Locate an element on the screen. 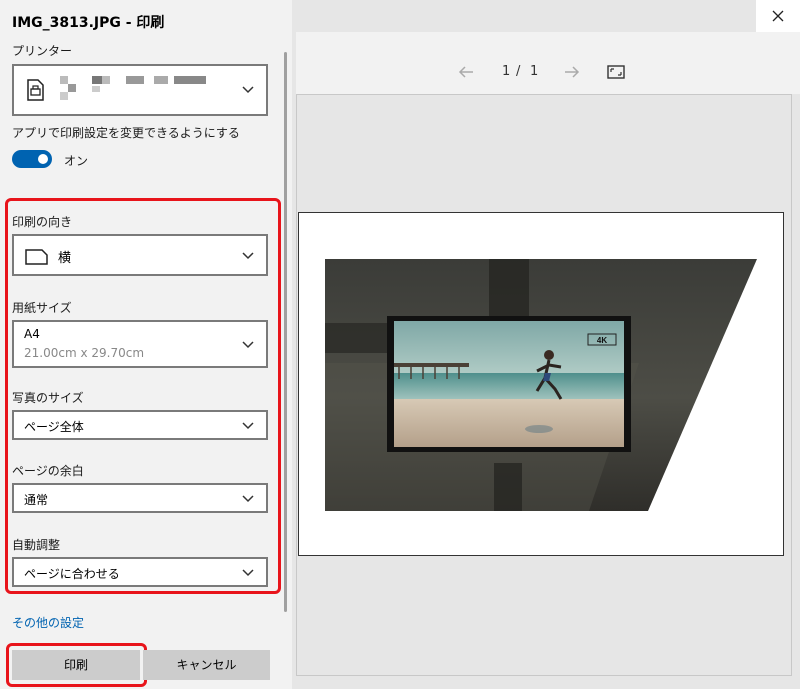  fit-value: ページに合わせる is located at coordinates (72, 574).